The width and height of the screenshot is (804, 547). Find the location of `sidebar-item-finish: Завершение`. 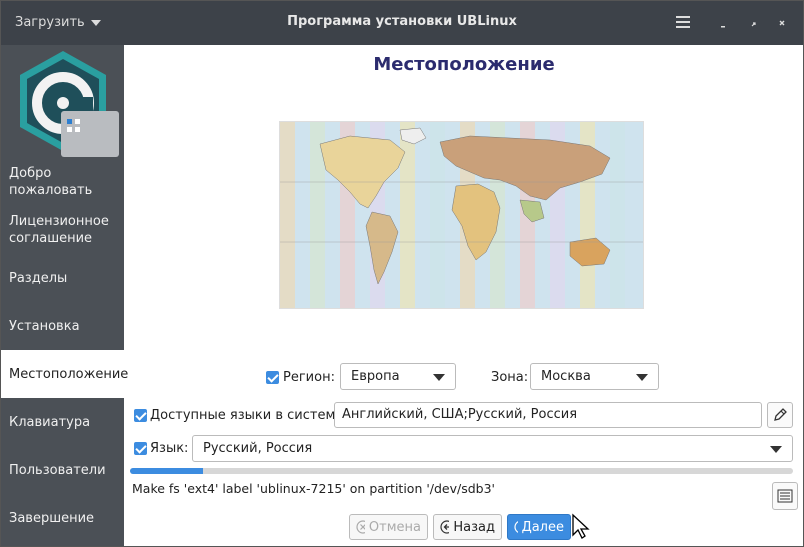

sidebar-item-finish: Завершение is located at coordinates (62, 518).